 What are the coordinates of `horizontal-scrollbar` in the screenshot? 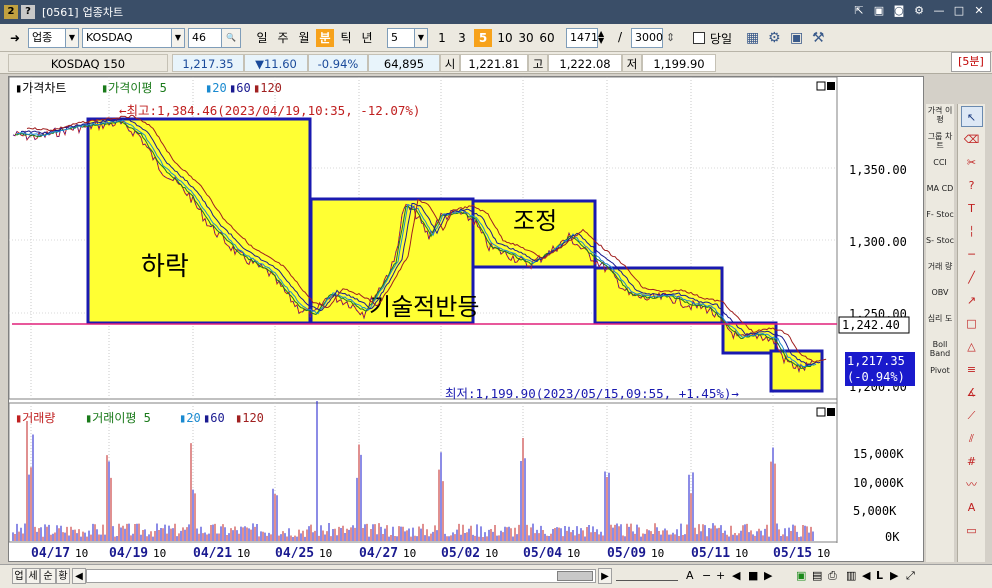 It's located at (341, 576).